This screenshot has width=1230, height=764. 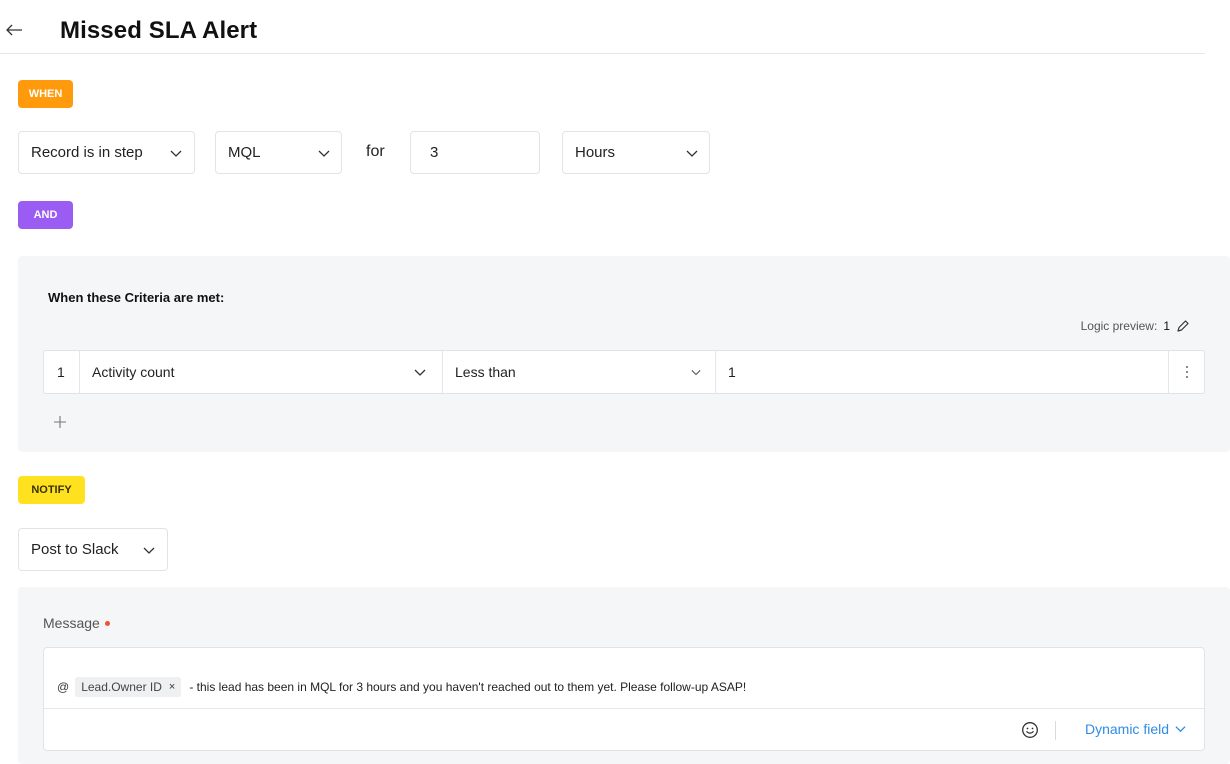 What do you see at coordinates (732, 372) in the screenshot?
I see `criteria-value-label: 1` at bounding box center [732, 372].